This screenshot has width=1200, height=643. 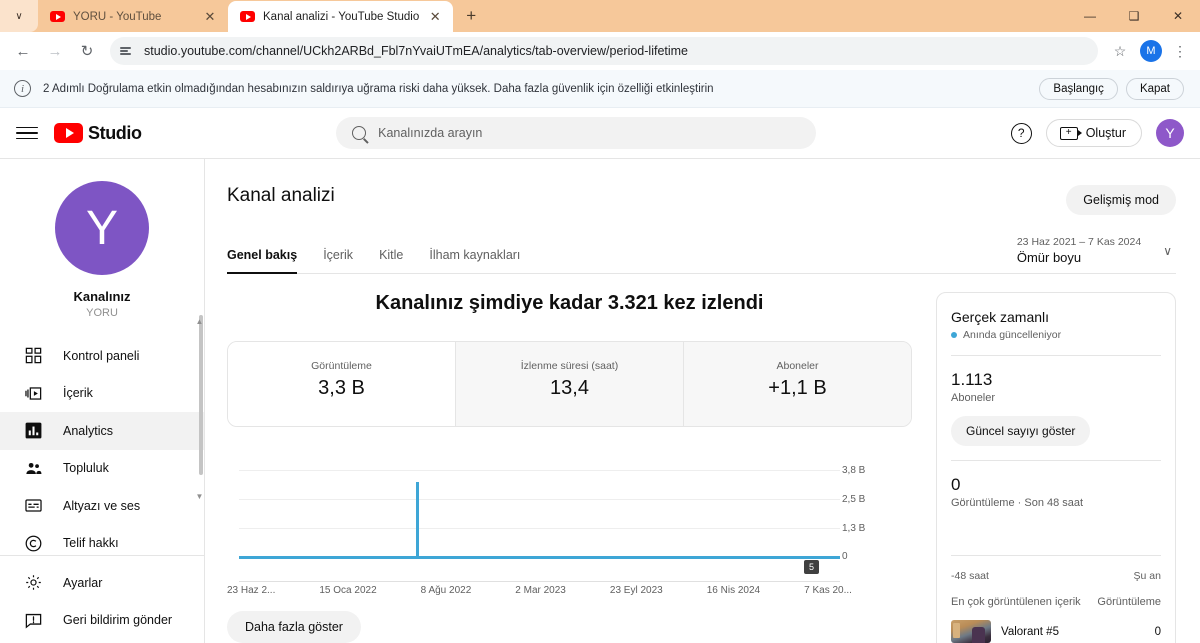 What do you see at coordinates (864, 509) in the screenshot?
I see `chart-y-axis: 3,8 B 2,5 B 1,3 B 0` at bounding box center [864, 509].